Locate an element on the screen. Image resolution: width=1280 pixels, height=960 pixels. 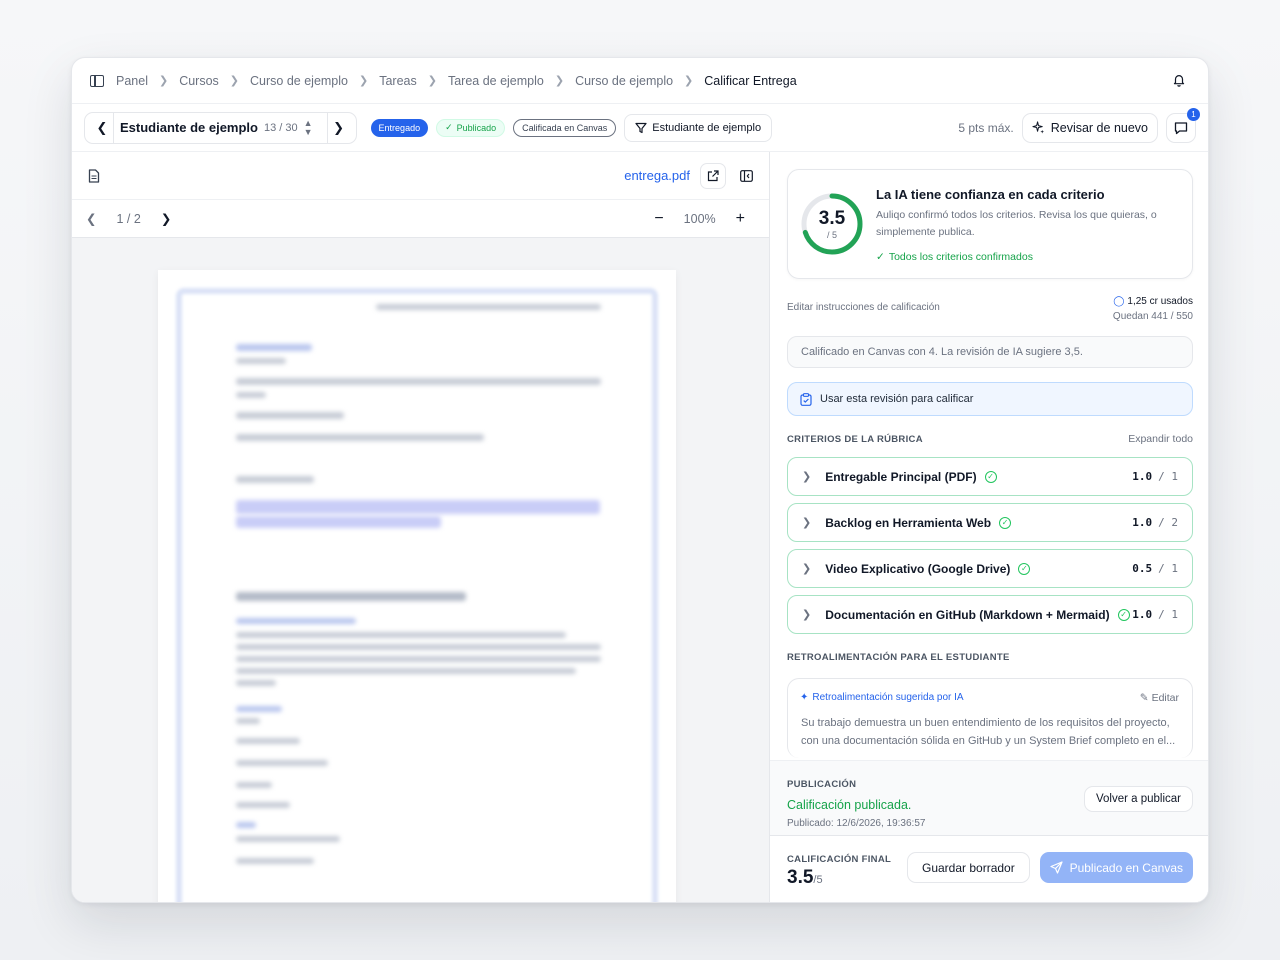
prev-student-button: ❮ is located at coordinates (102, 128).